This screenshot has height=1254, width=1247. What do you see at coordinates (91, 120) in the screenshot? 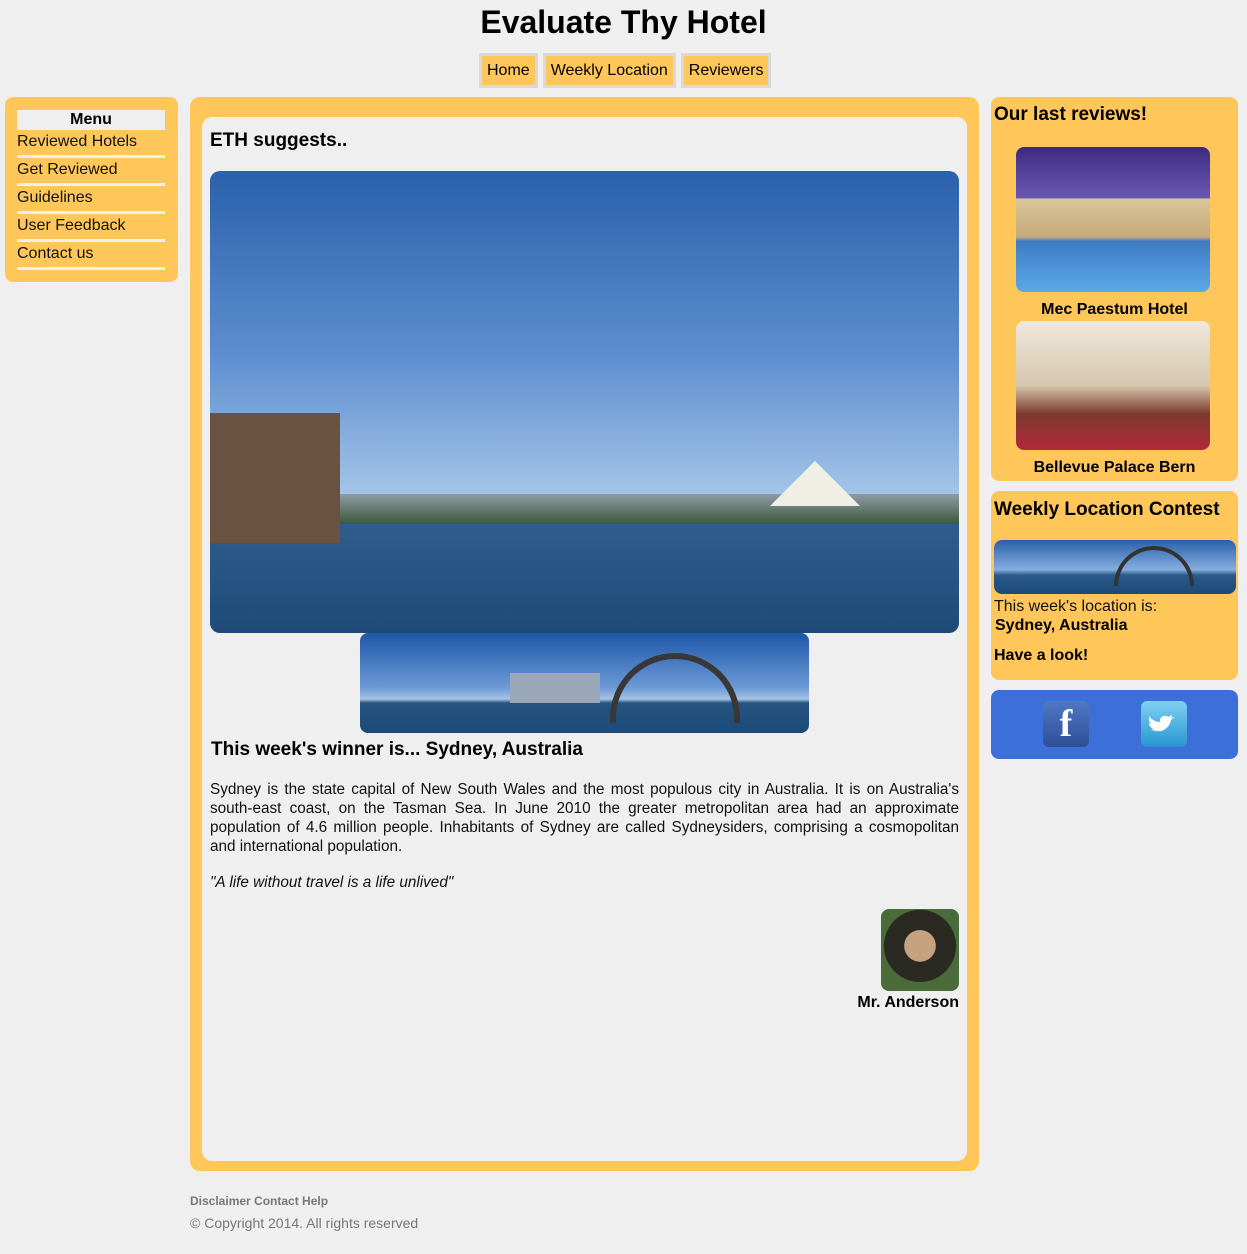
I see `menu-title: Menu` at bounding box center [91, 120].